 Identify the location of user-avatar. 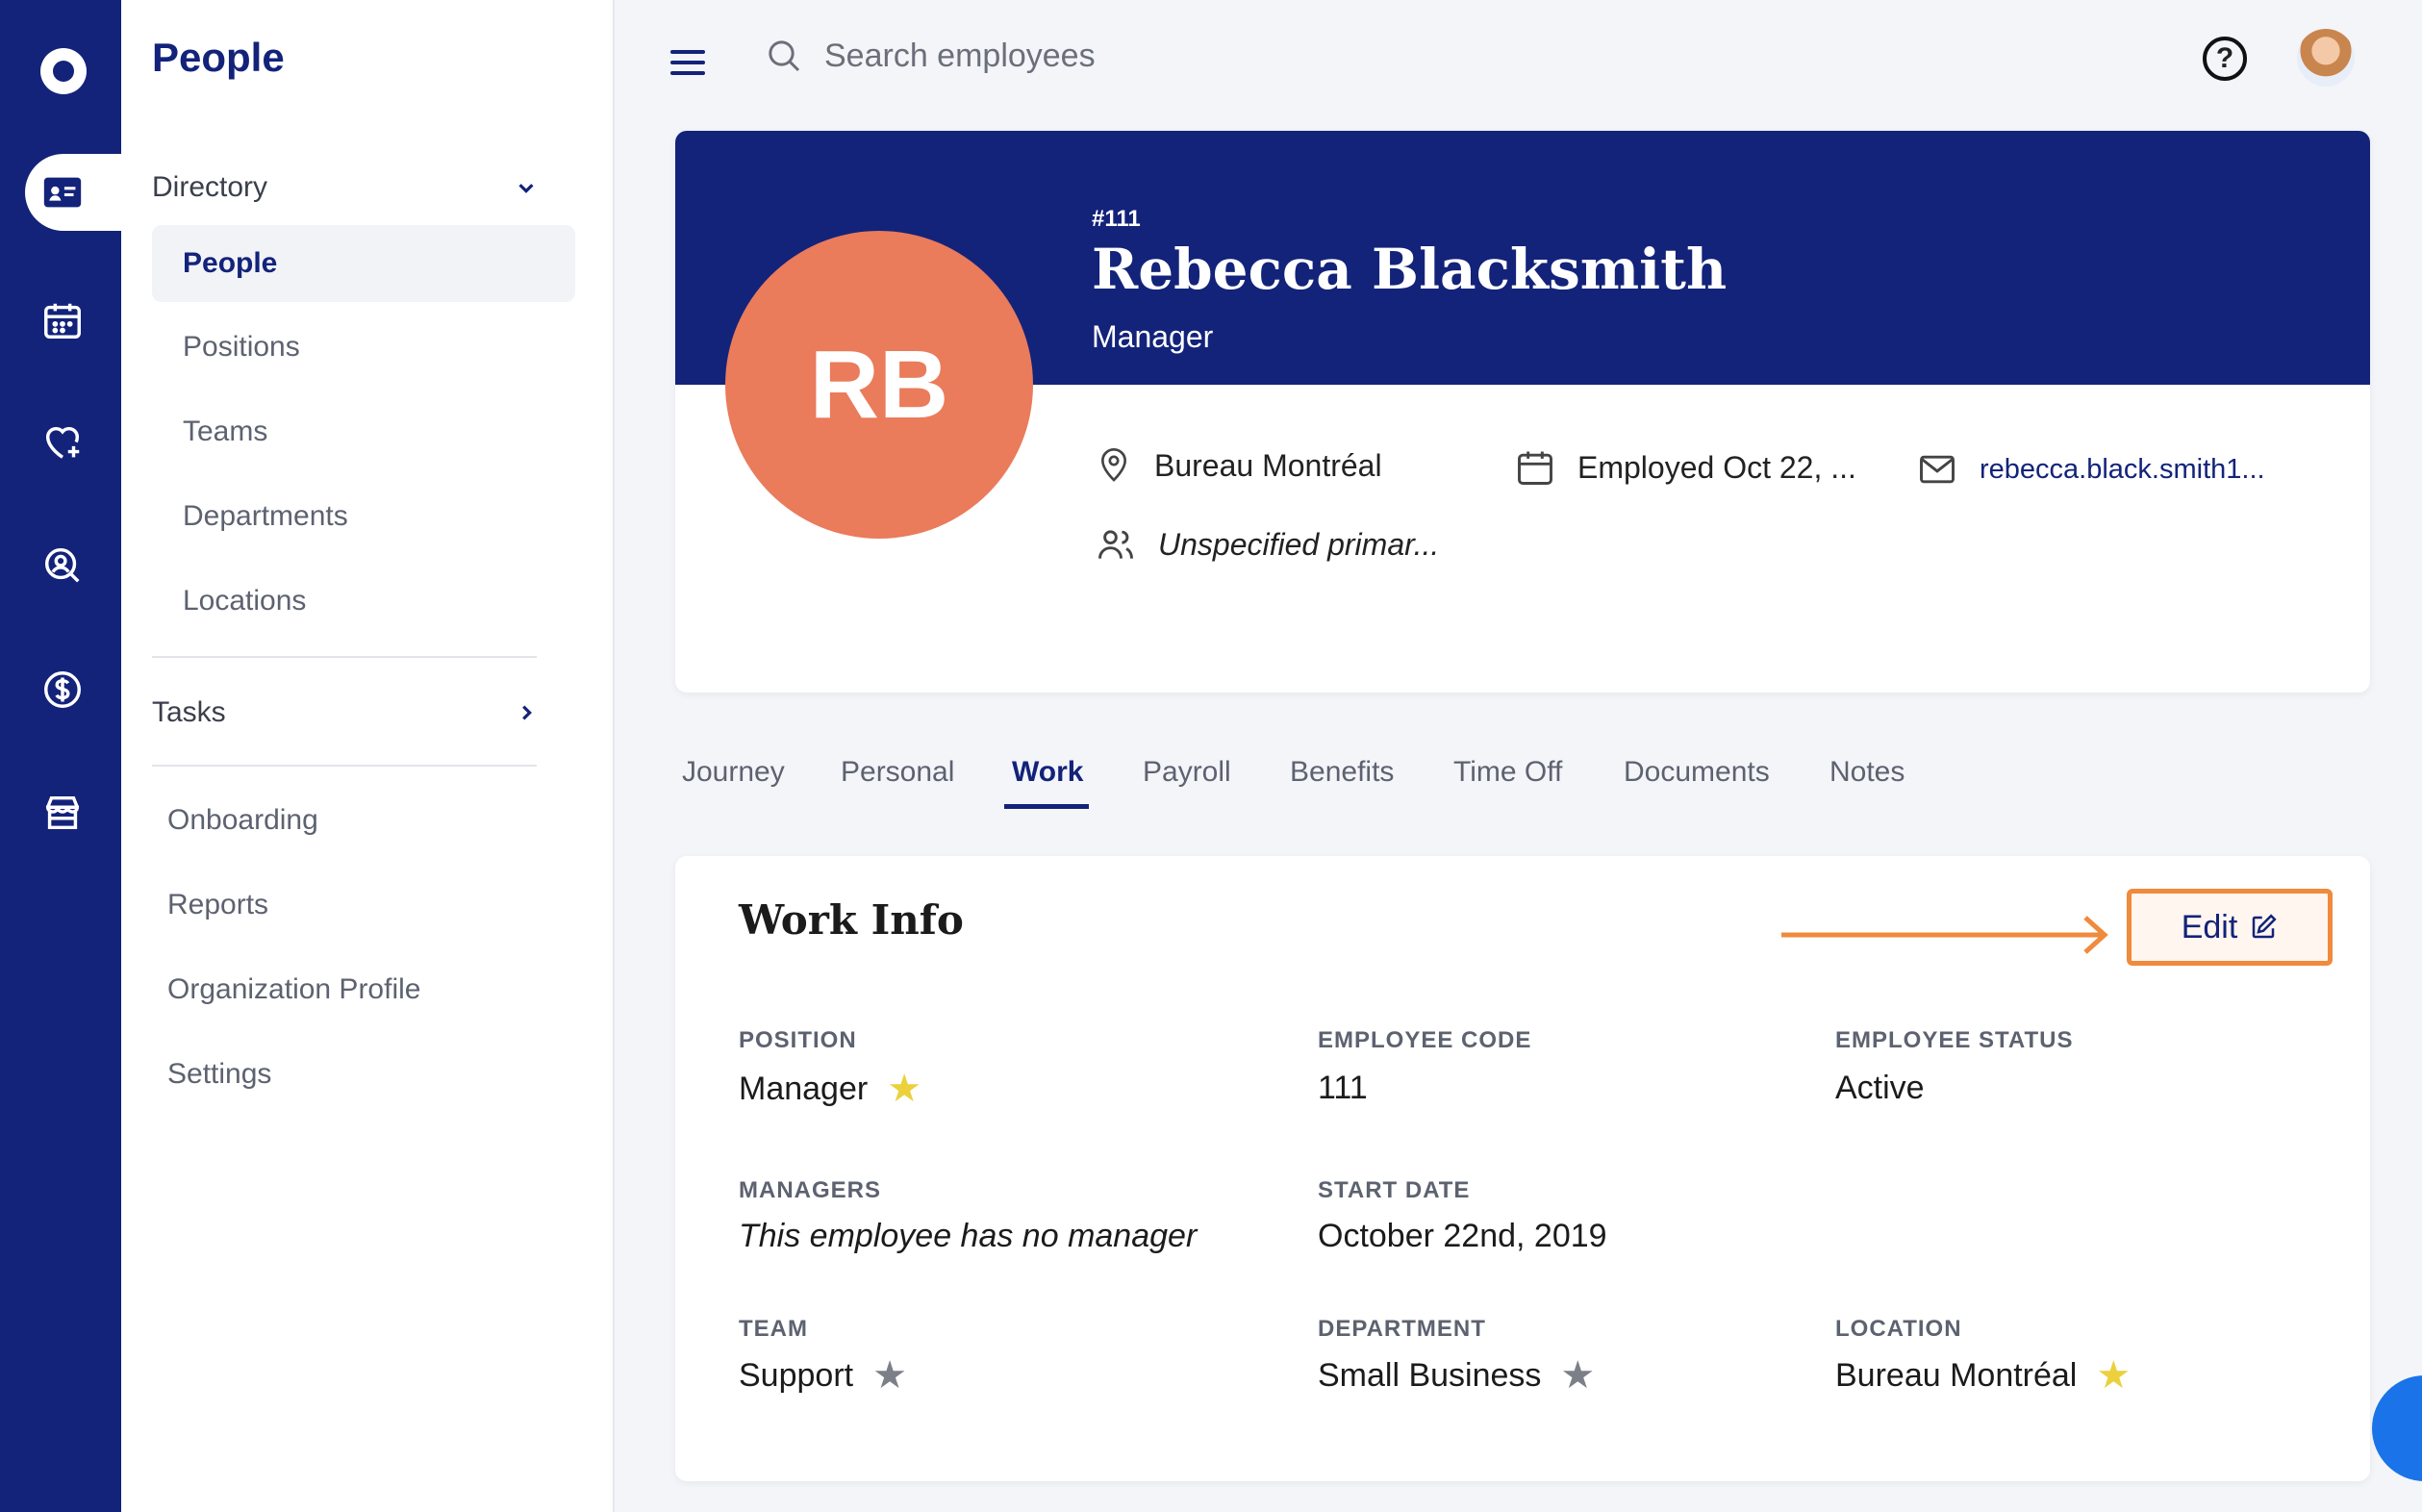
(2326, 58).